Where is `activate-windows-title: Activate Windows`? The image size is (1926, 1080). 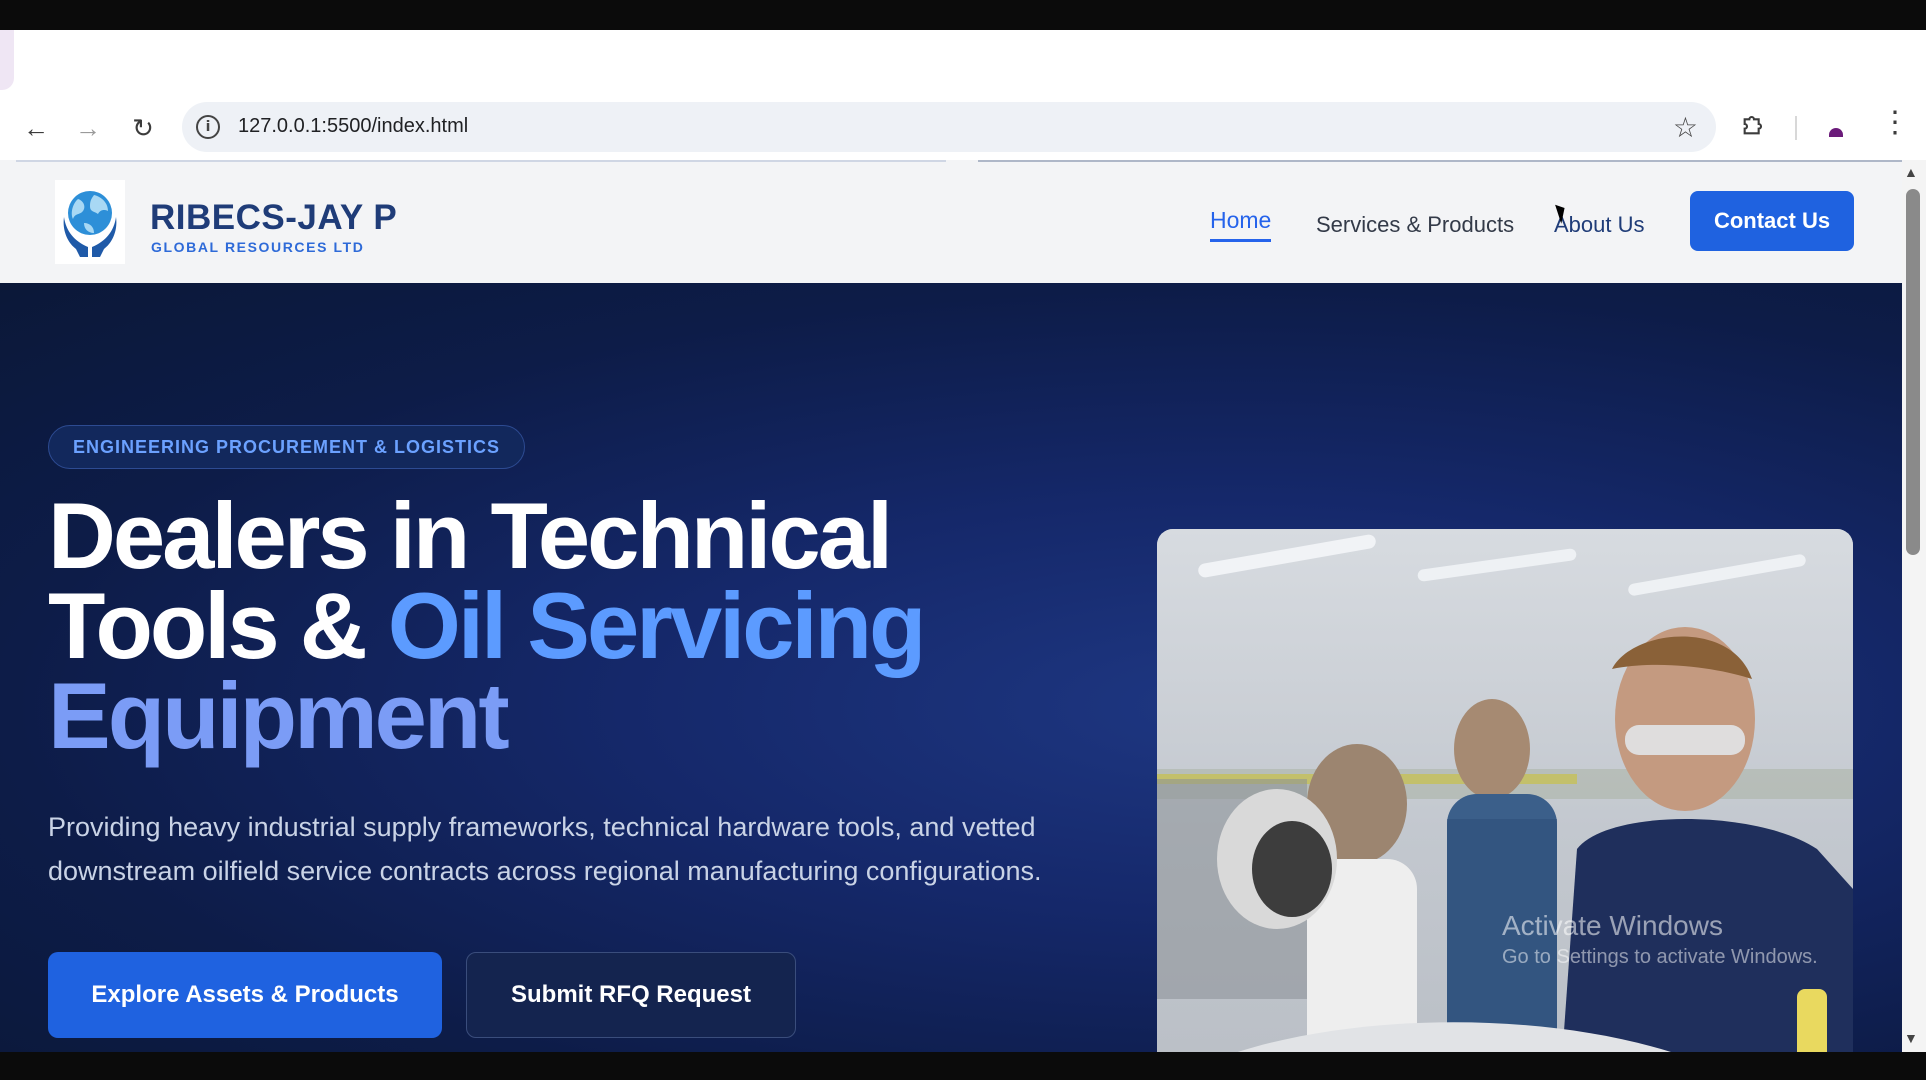
activate-windows-title: Activate Windows is located at coordinates (1612, 925).